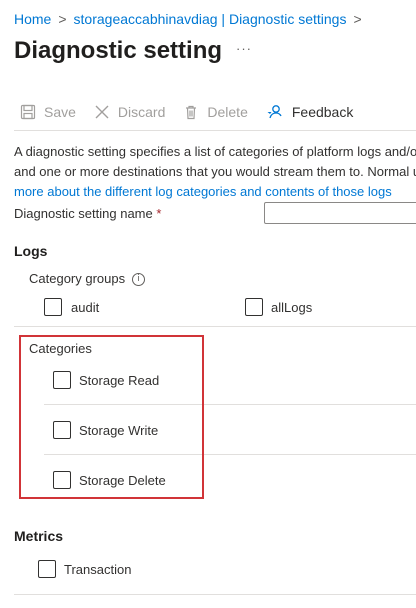 This screenshot has height=608, width=416. Describe the element at coordinates (53, 307) in the screenshot. I see `checkbox-audit` at that location.